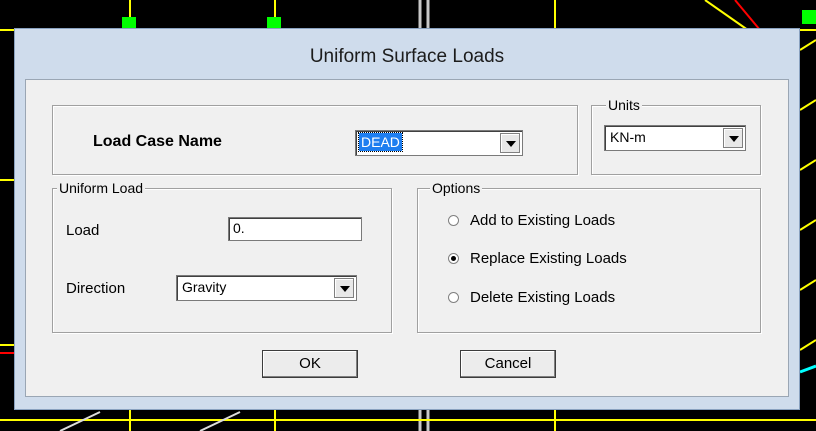 The width and height of the screenshot is (816, 431). Describe the element at coordinates (83, 230) in the screenshot. I see `load-label: Load` at that location.